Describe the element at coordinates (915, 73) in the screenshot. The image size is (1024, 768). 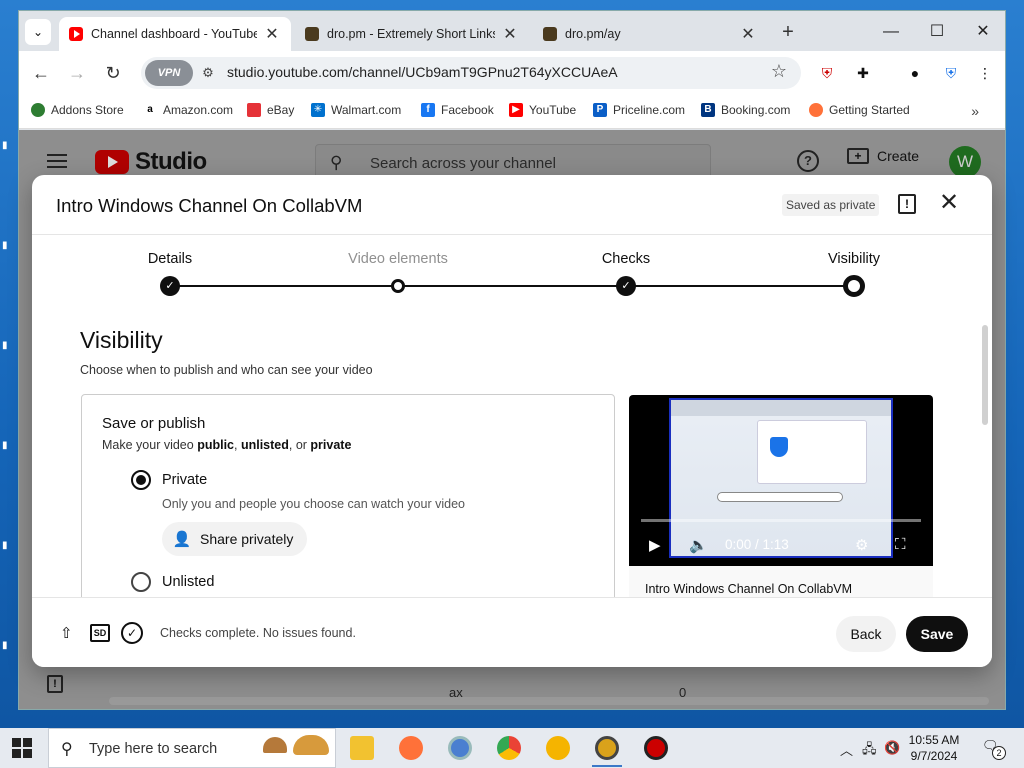
I see `profile-icon: ●` at that location.